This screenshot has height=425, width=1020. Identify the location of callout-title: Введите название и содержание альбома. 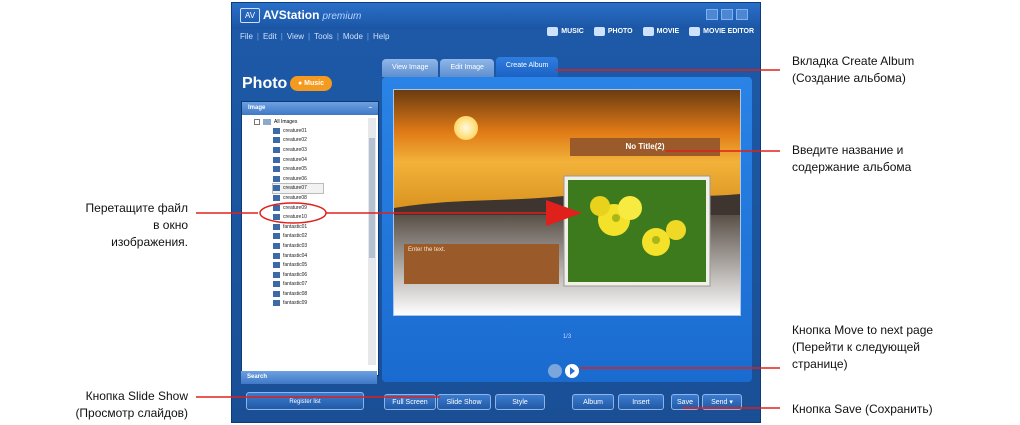
(852, 158).